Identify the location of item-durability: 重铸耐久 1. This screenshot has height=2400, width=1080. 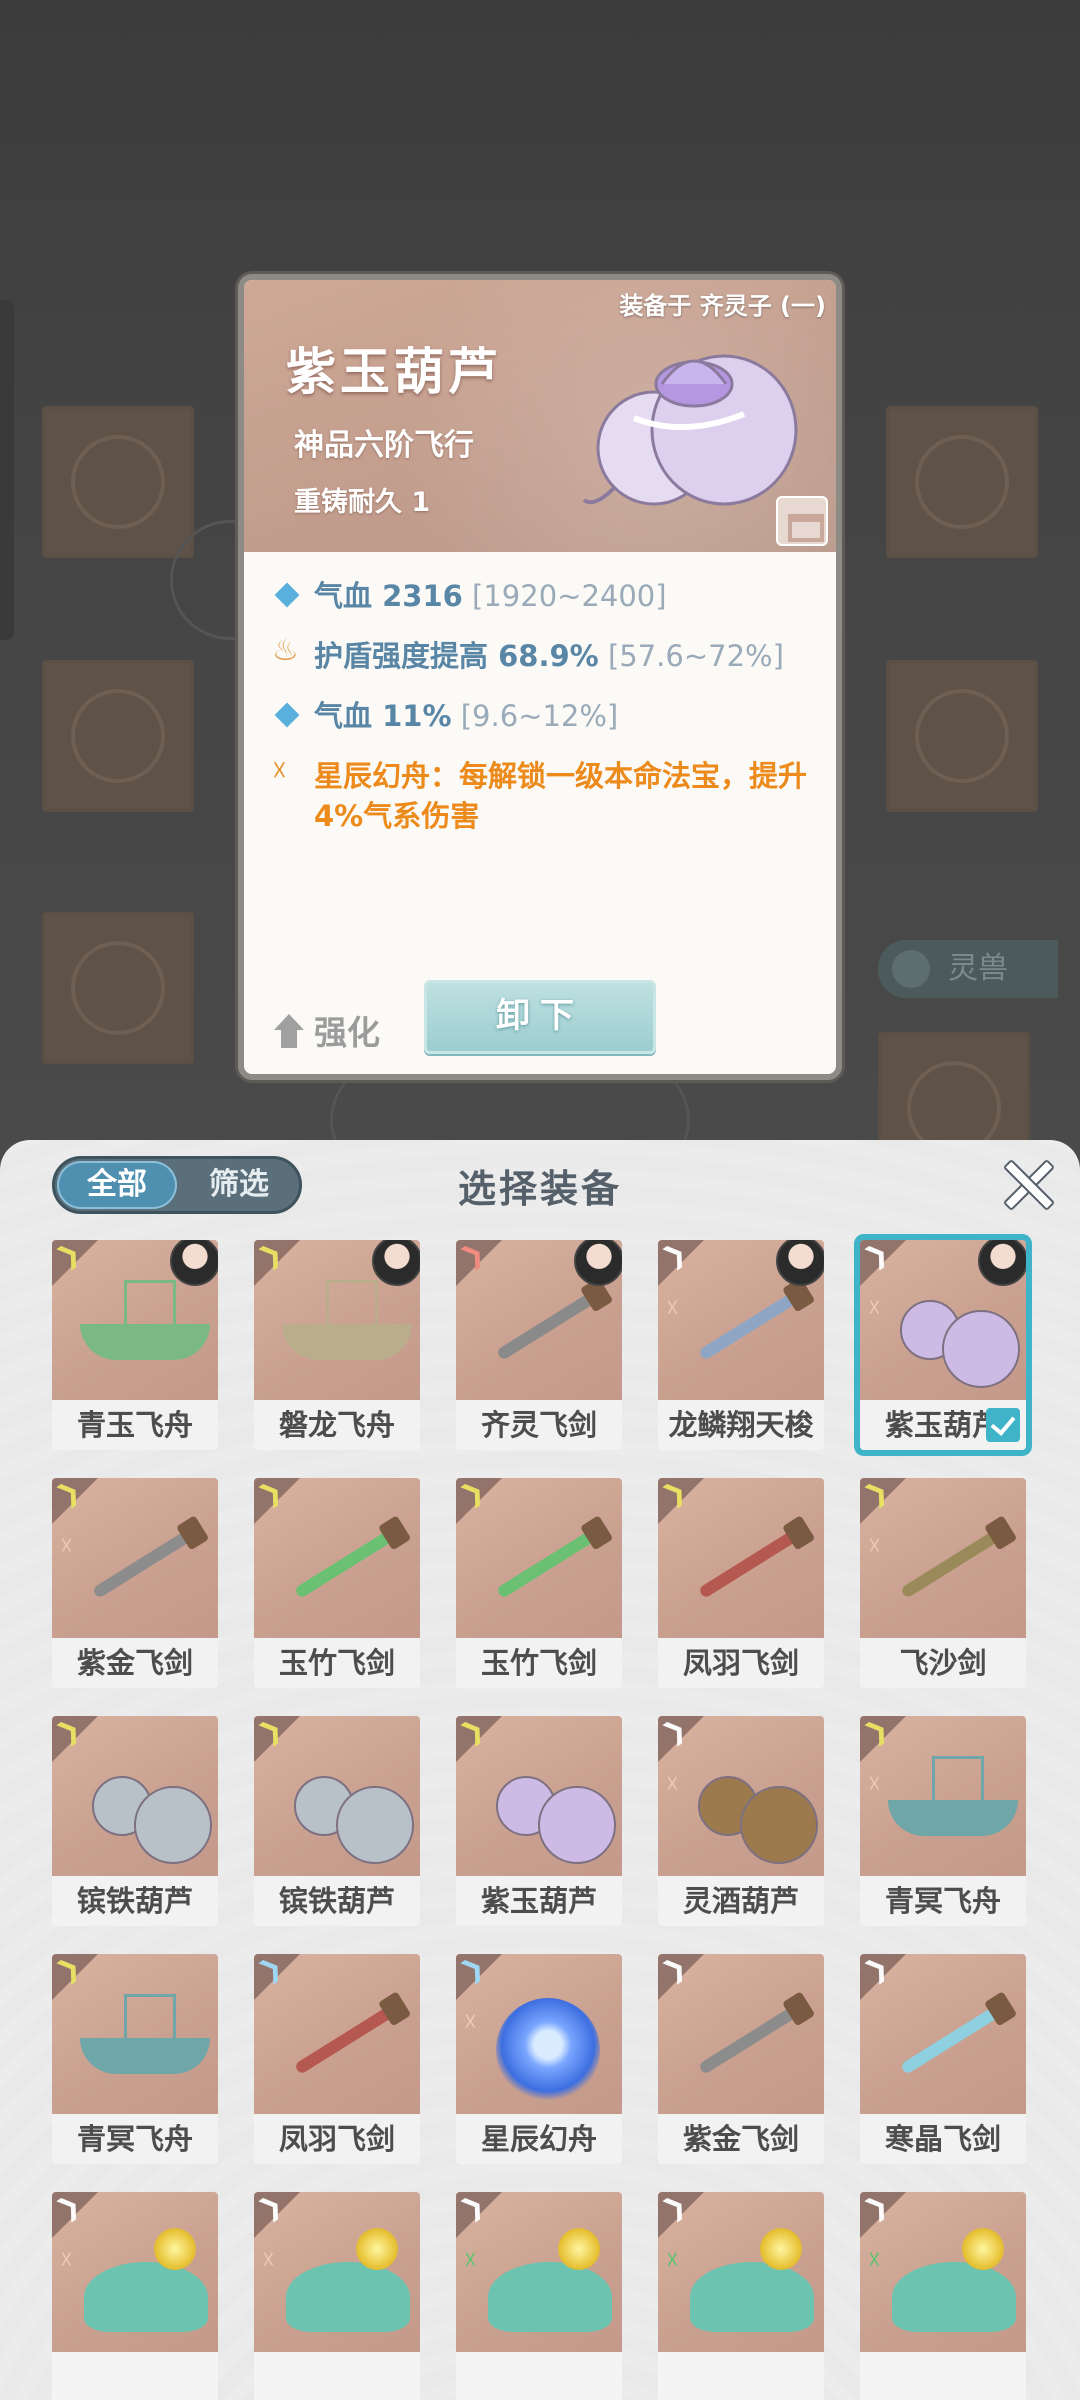
(362, 502).